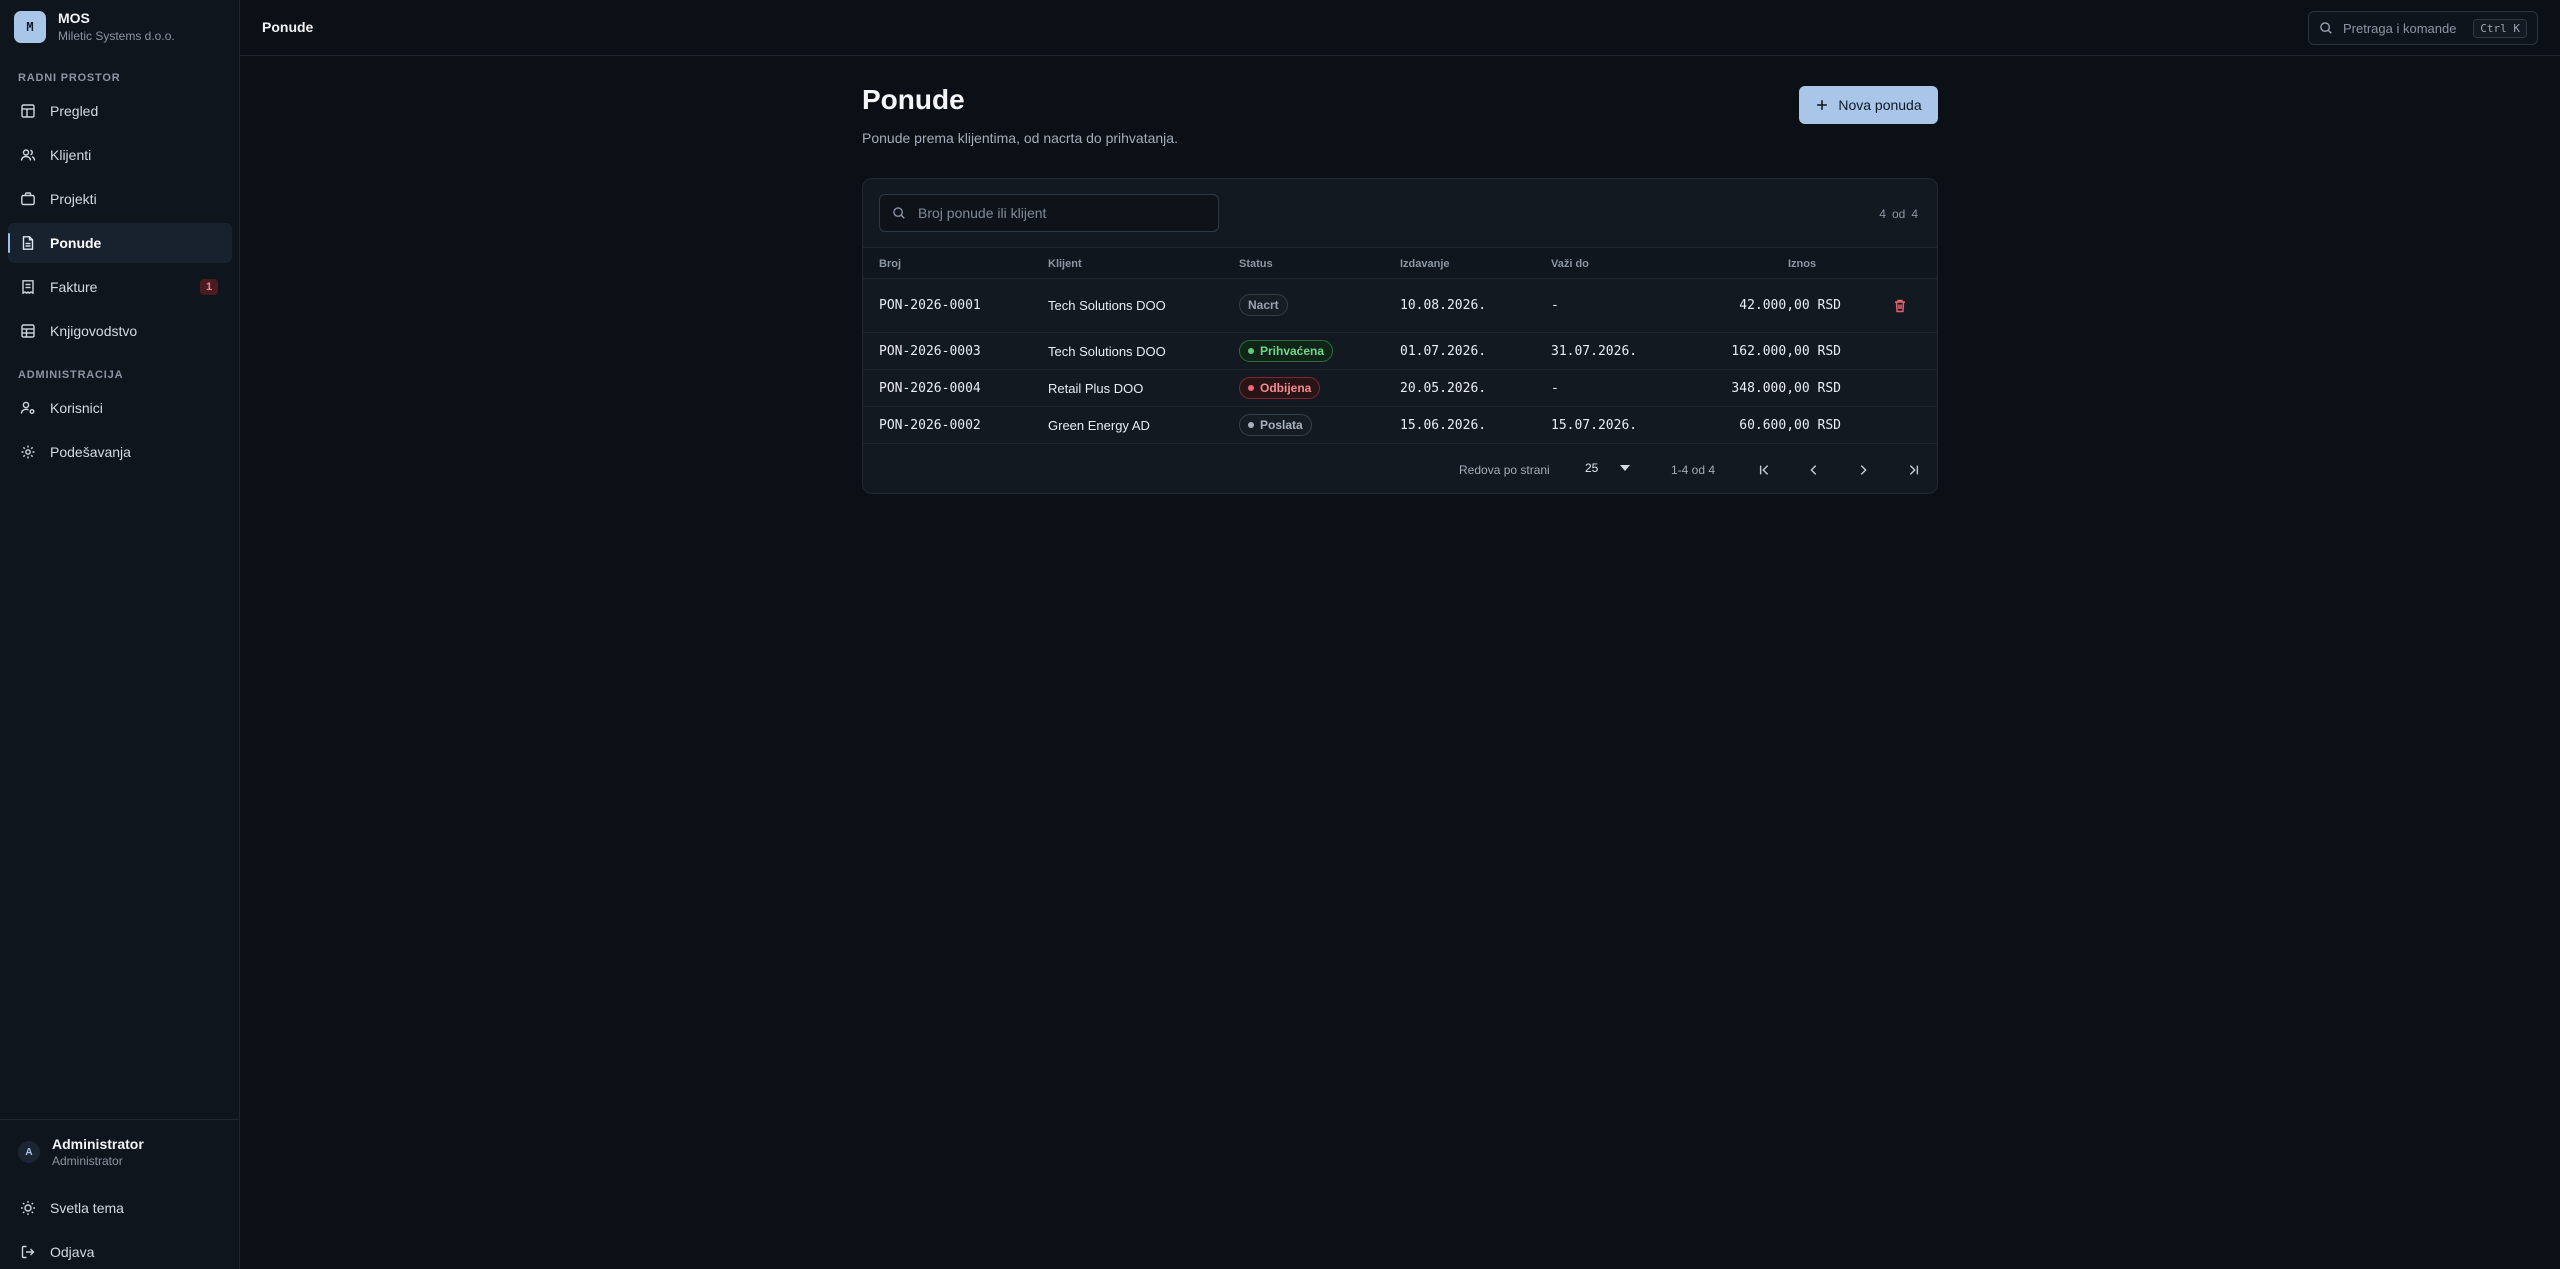  What do you see at coordinates (1065, 264) in the screenshot?
I see `column-header-klijent: Klijent` at bounding box center [1065, 264].